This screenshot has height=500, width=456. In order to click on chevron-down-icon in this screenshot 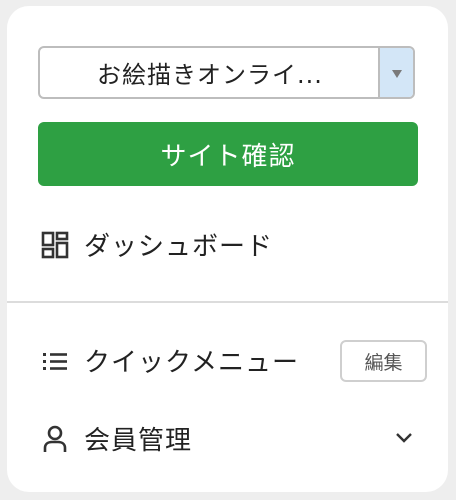, I will do `click(404, 437)`.